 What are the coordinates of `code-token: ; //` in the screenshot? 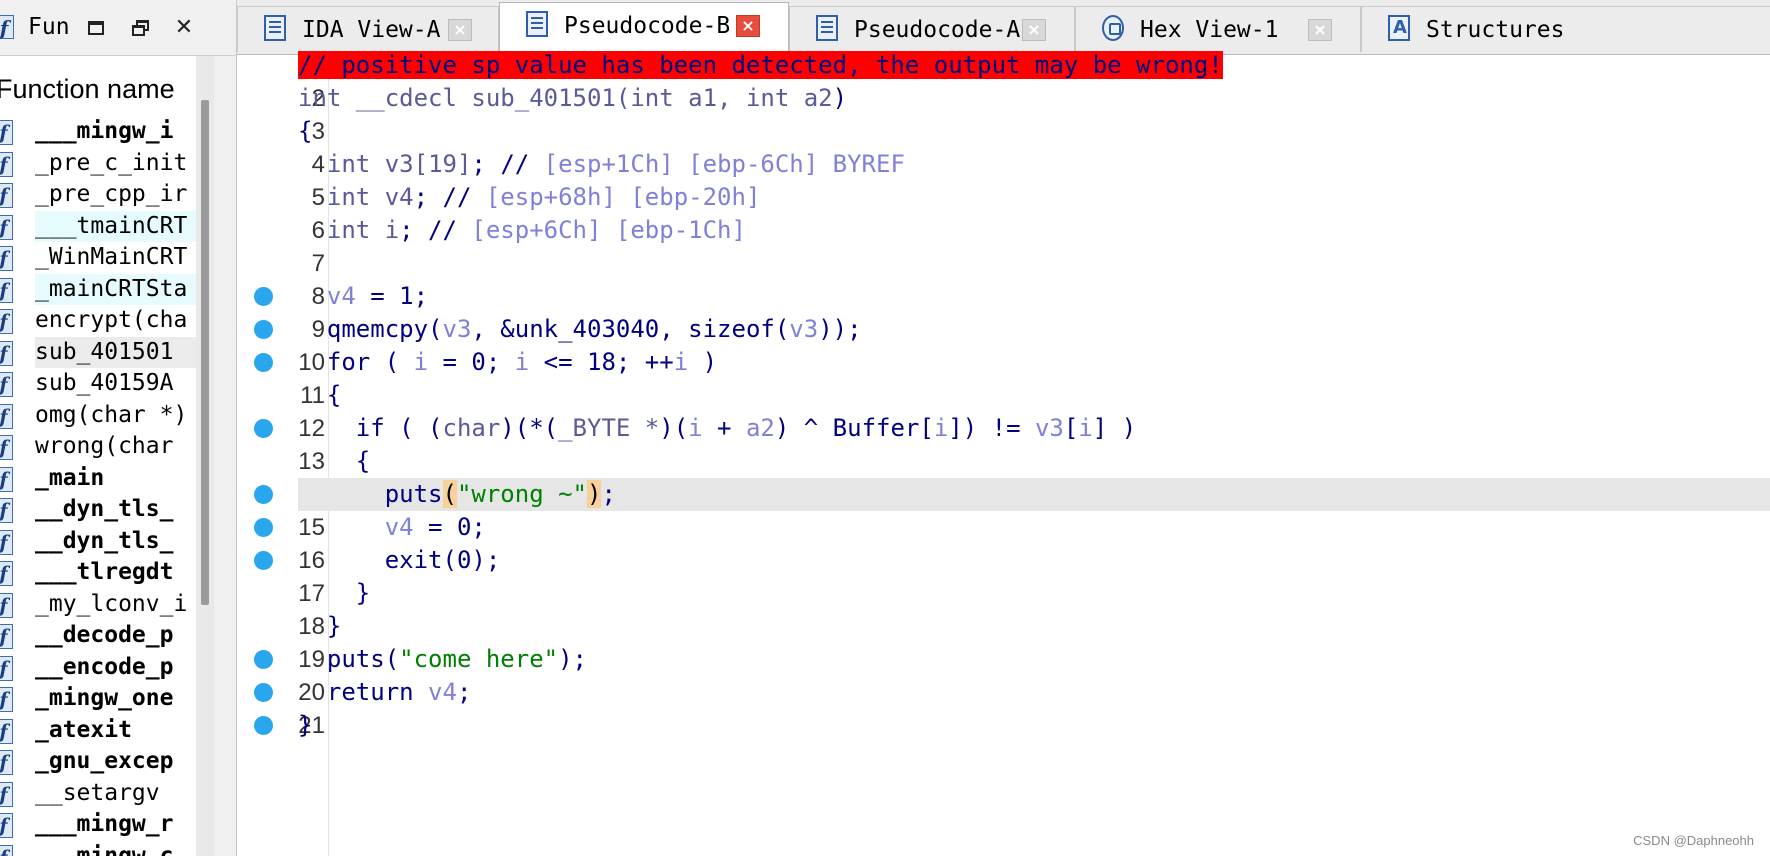 It's located at (507, 164).